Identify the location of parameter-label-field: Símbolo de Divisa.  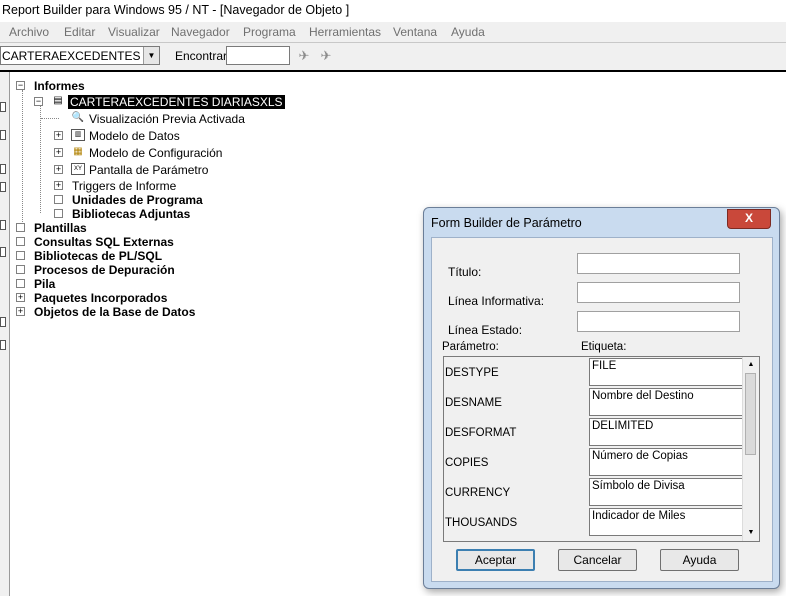
(666, 492).